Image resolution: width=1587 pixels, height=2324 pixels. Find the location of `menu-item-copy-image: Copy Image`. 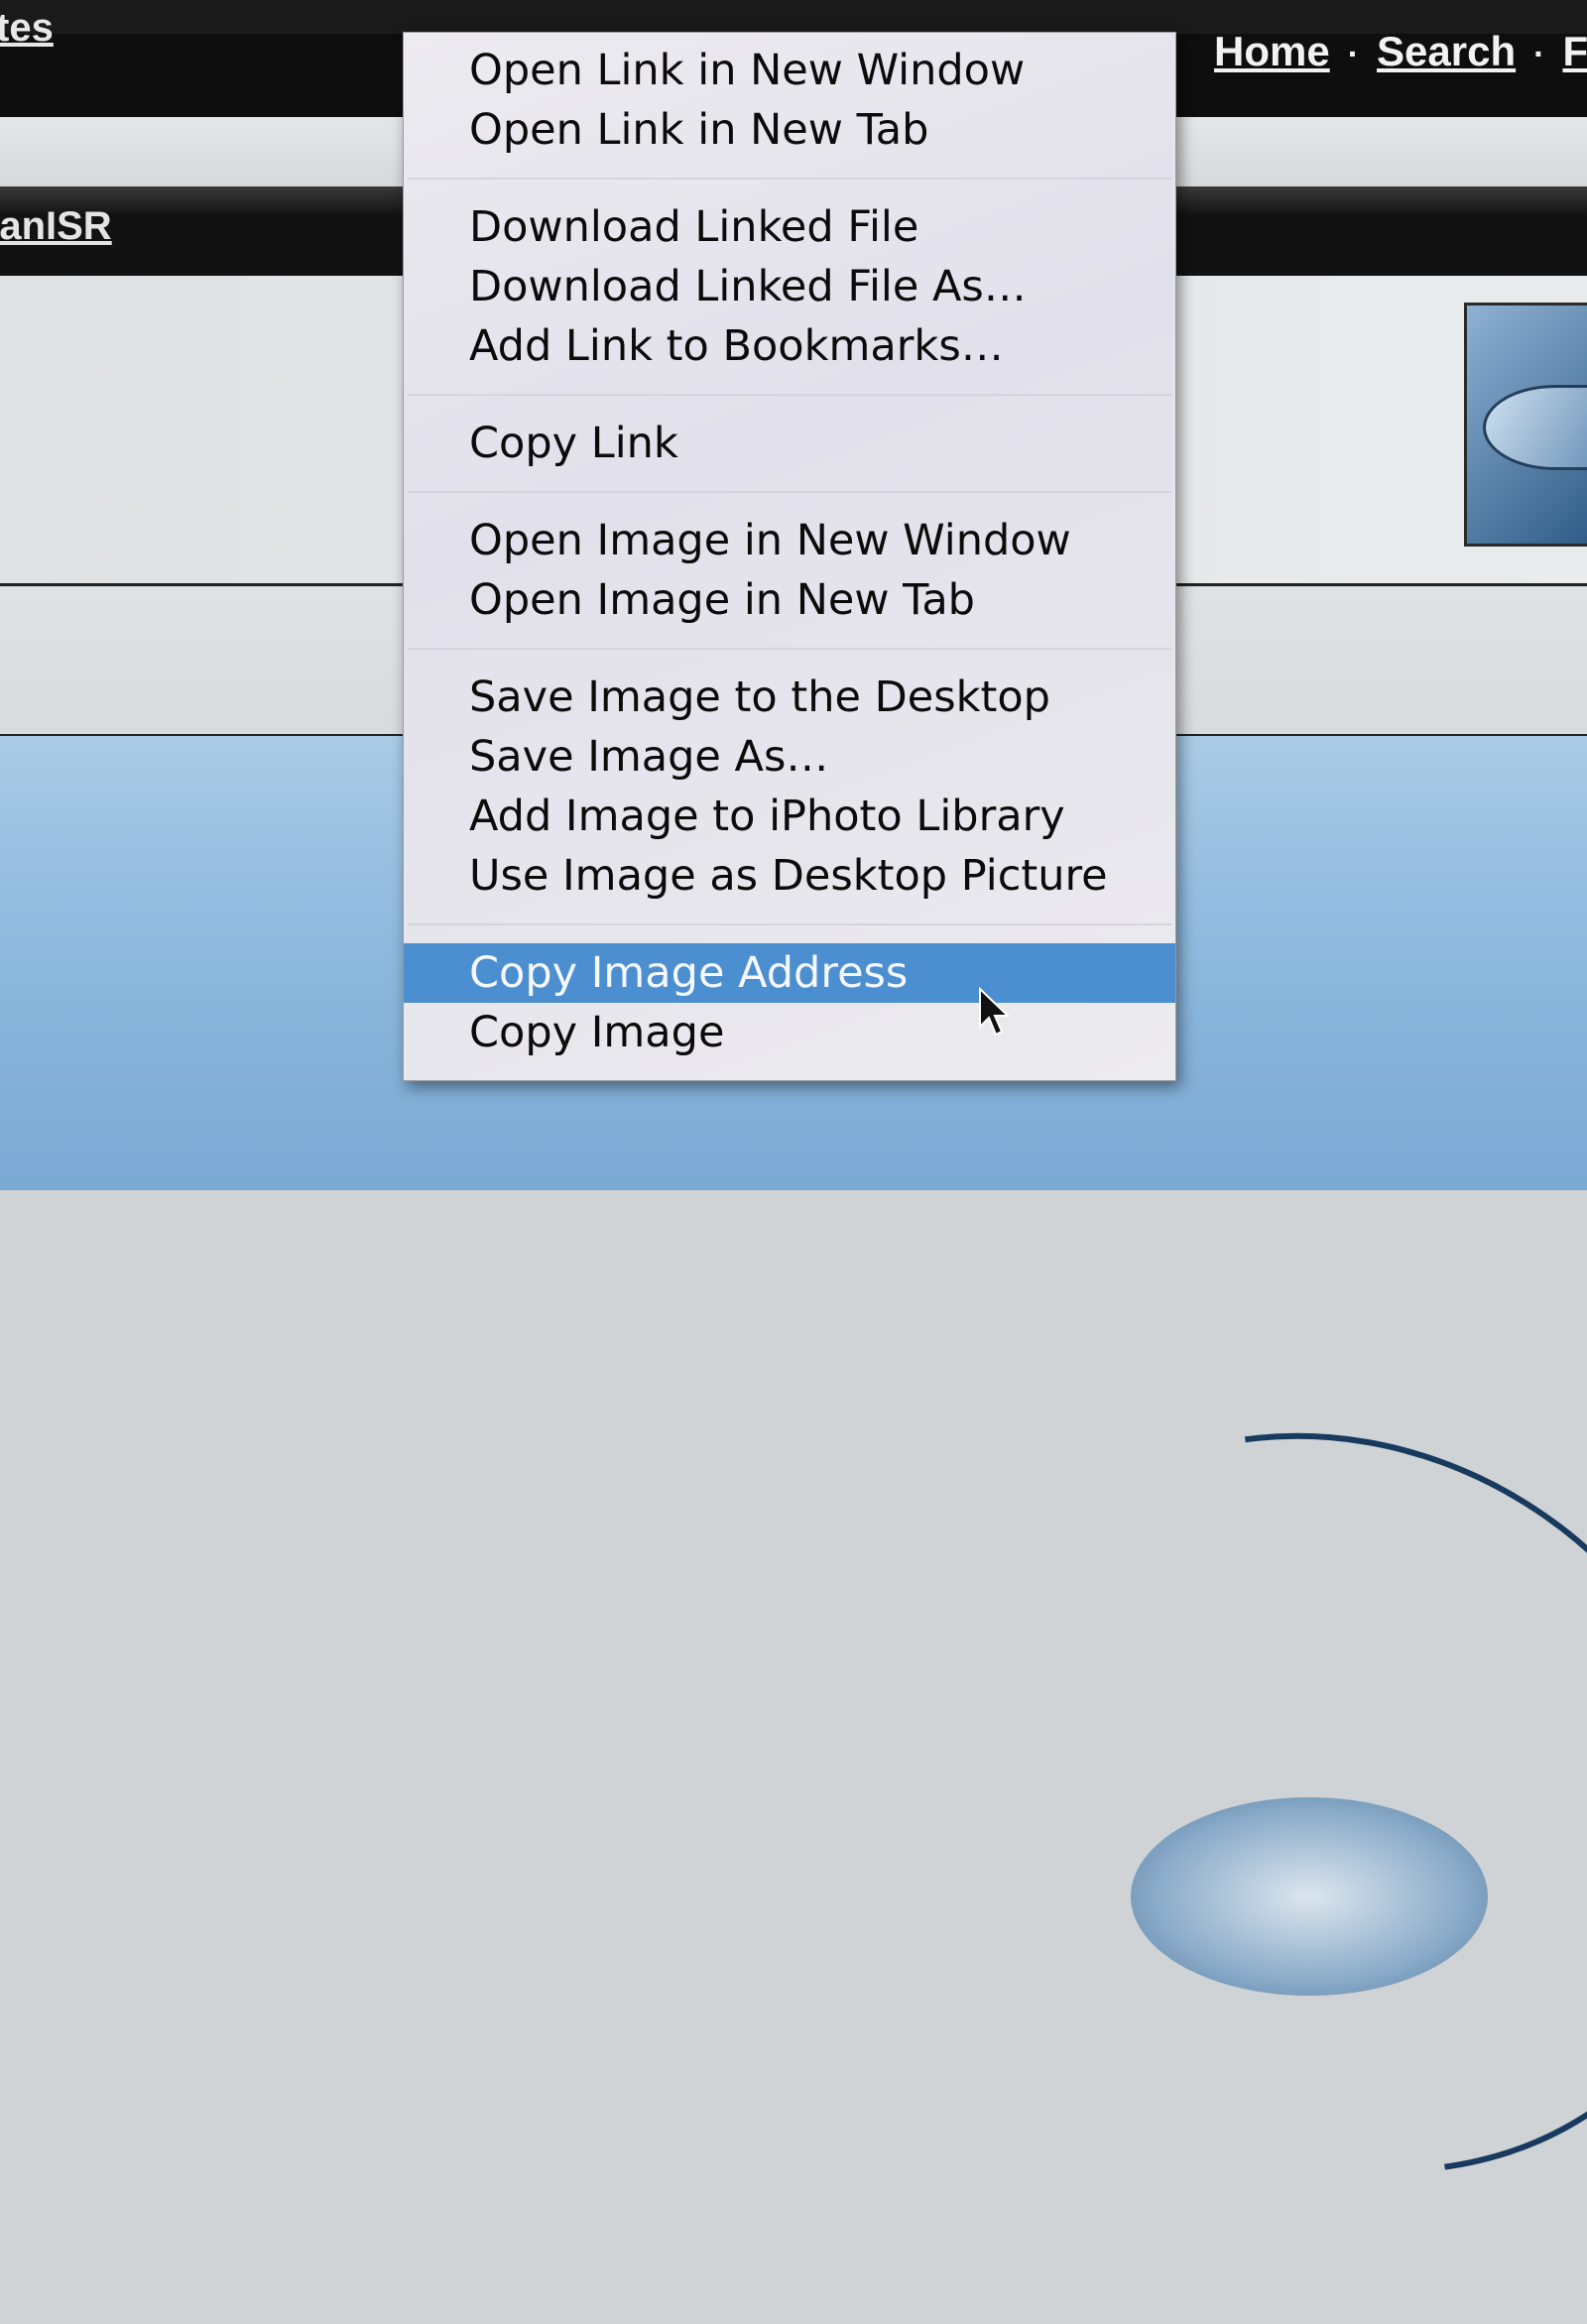

menu-item-copy-image: Copy Image is located at coordinates (789, 1032).